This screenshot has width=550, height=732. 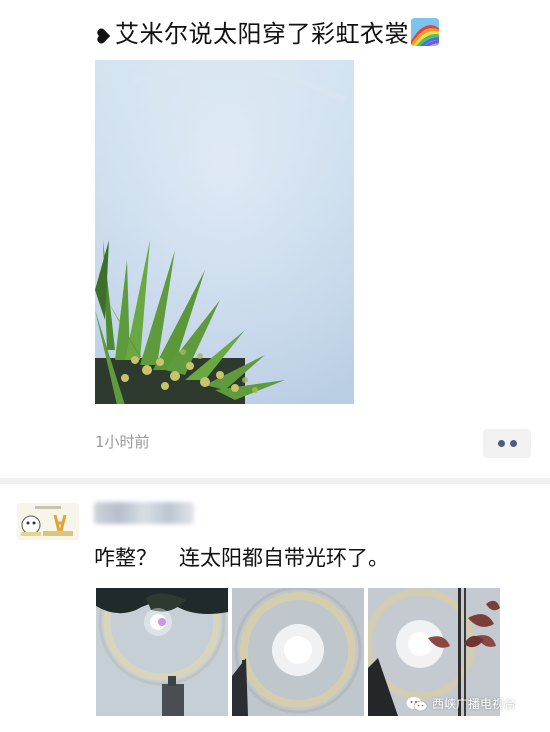 What do you see at coordinates (425, 31) in the screenshot?
I see `rainbow-emoji-icon` at bounding box center [425, 31].